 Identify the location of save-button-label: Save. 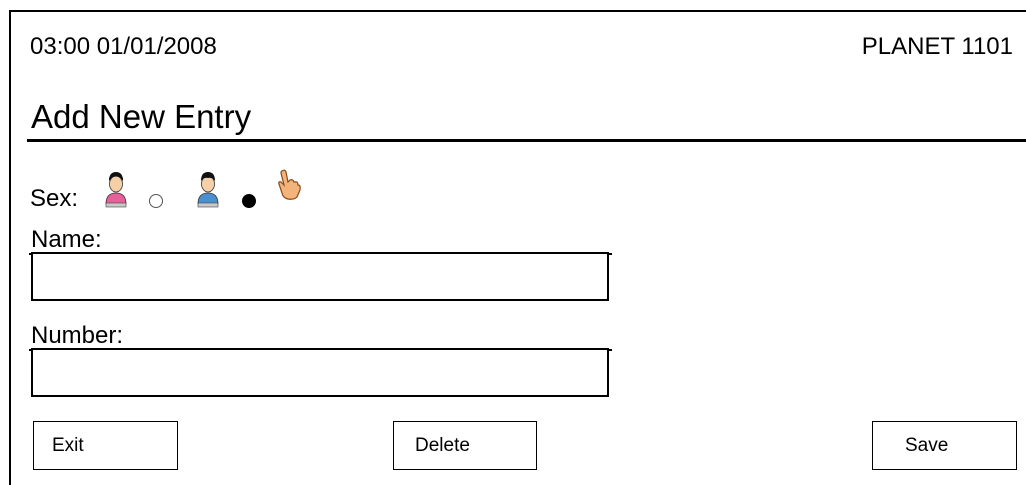
(927, 445).